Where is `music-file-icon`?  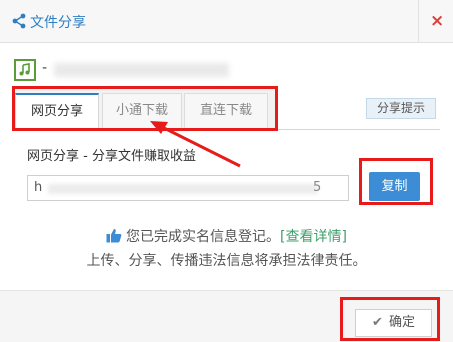
music-file-icon is located at coordinates (25, 70).